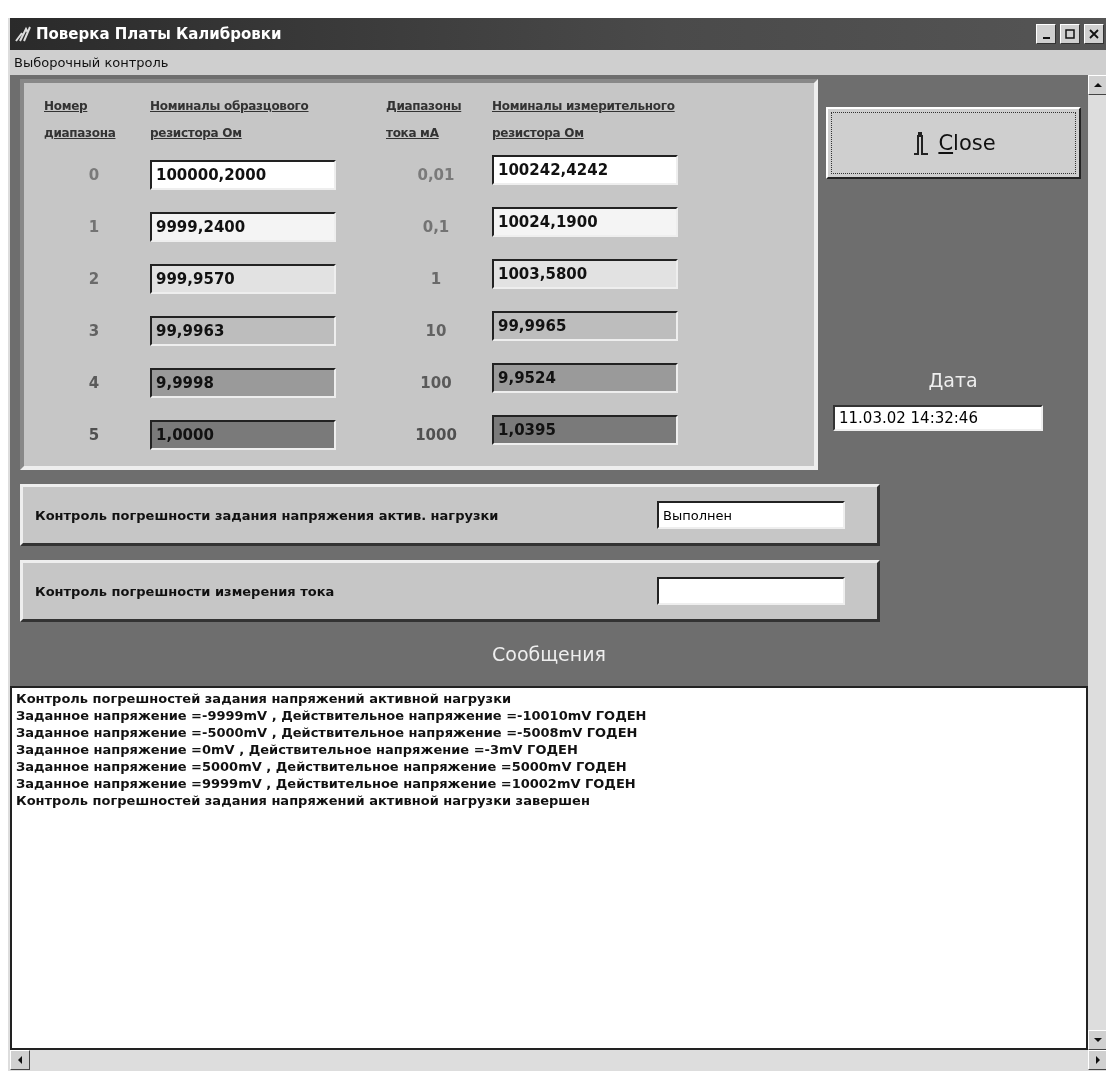  Describe the element at coordinates (23, 34) in the screenshot. I see `app-icon` at that location.